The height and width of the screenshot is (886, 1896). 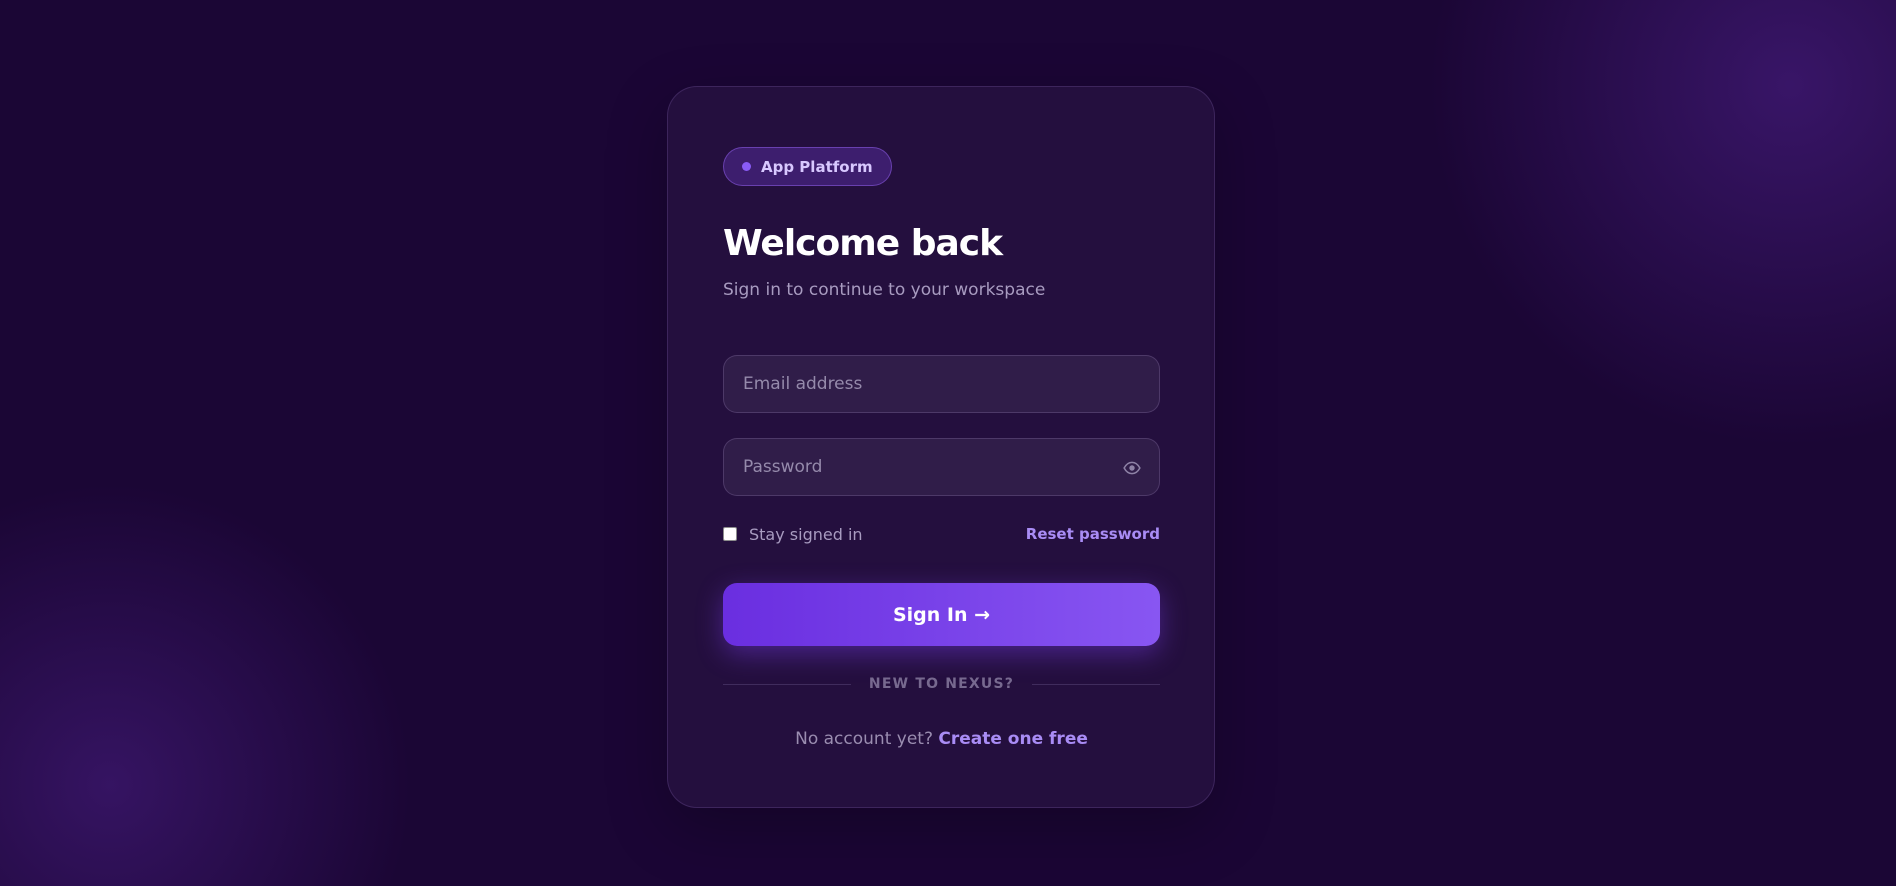 I want to click on password-input, so click(x=941, y=467).